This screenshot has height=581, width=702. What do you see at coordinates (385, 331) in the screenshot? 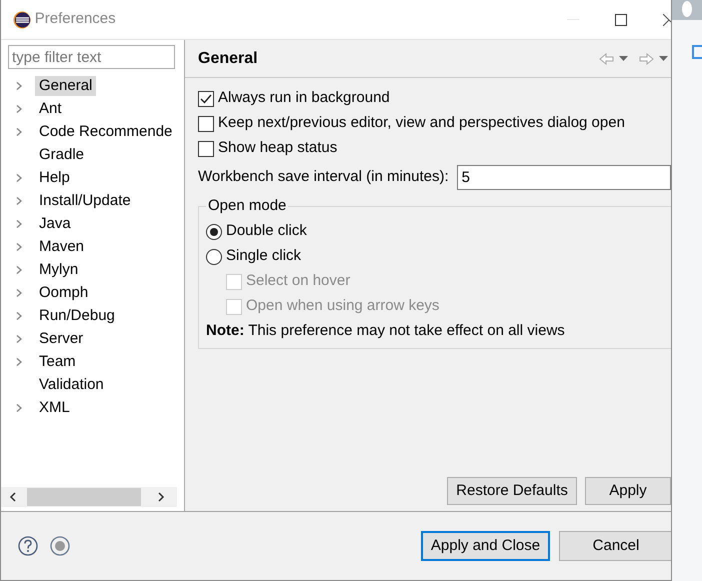
I see `note-text: Note: This preference may not take effect on all views` at bounding box center [385, 331].